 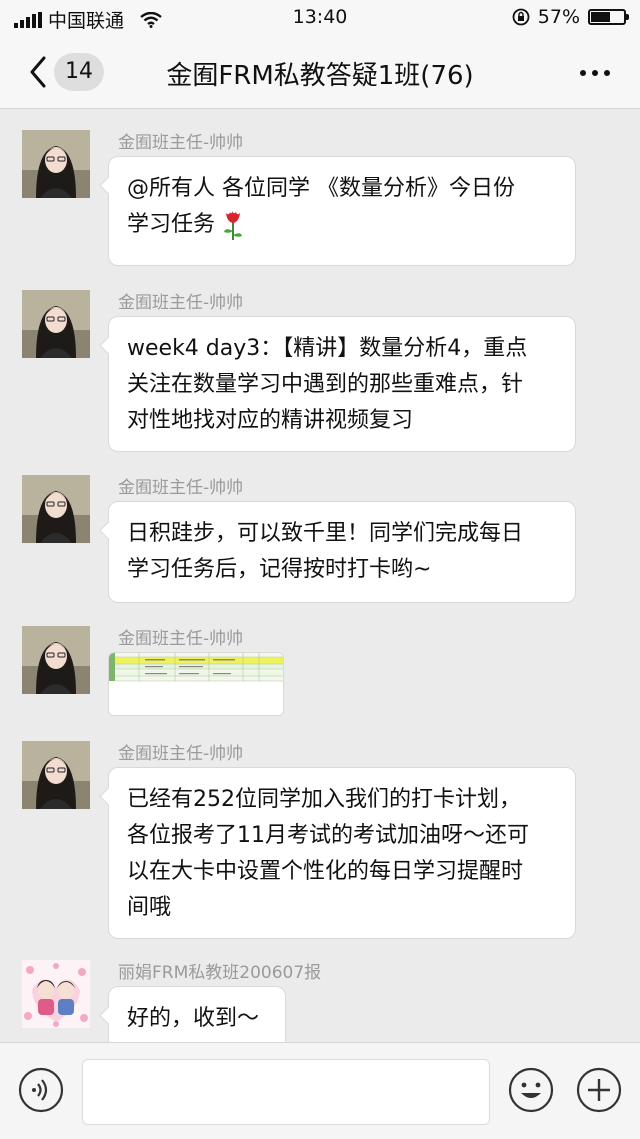 I want to click on message-line: @所有人 各位同学 《数量分析》今日份, so click(x=321, y=188).